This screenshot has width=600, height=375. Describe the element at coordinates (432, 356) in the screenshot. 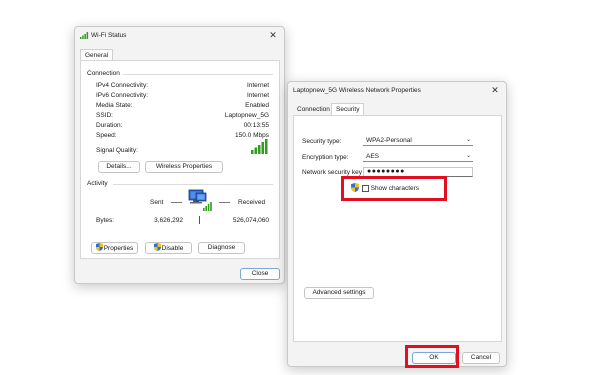

I see `ok-button-highlight` at that location.